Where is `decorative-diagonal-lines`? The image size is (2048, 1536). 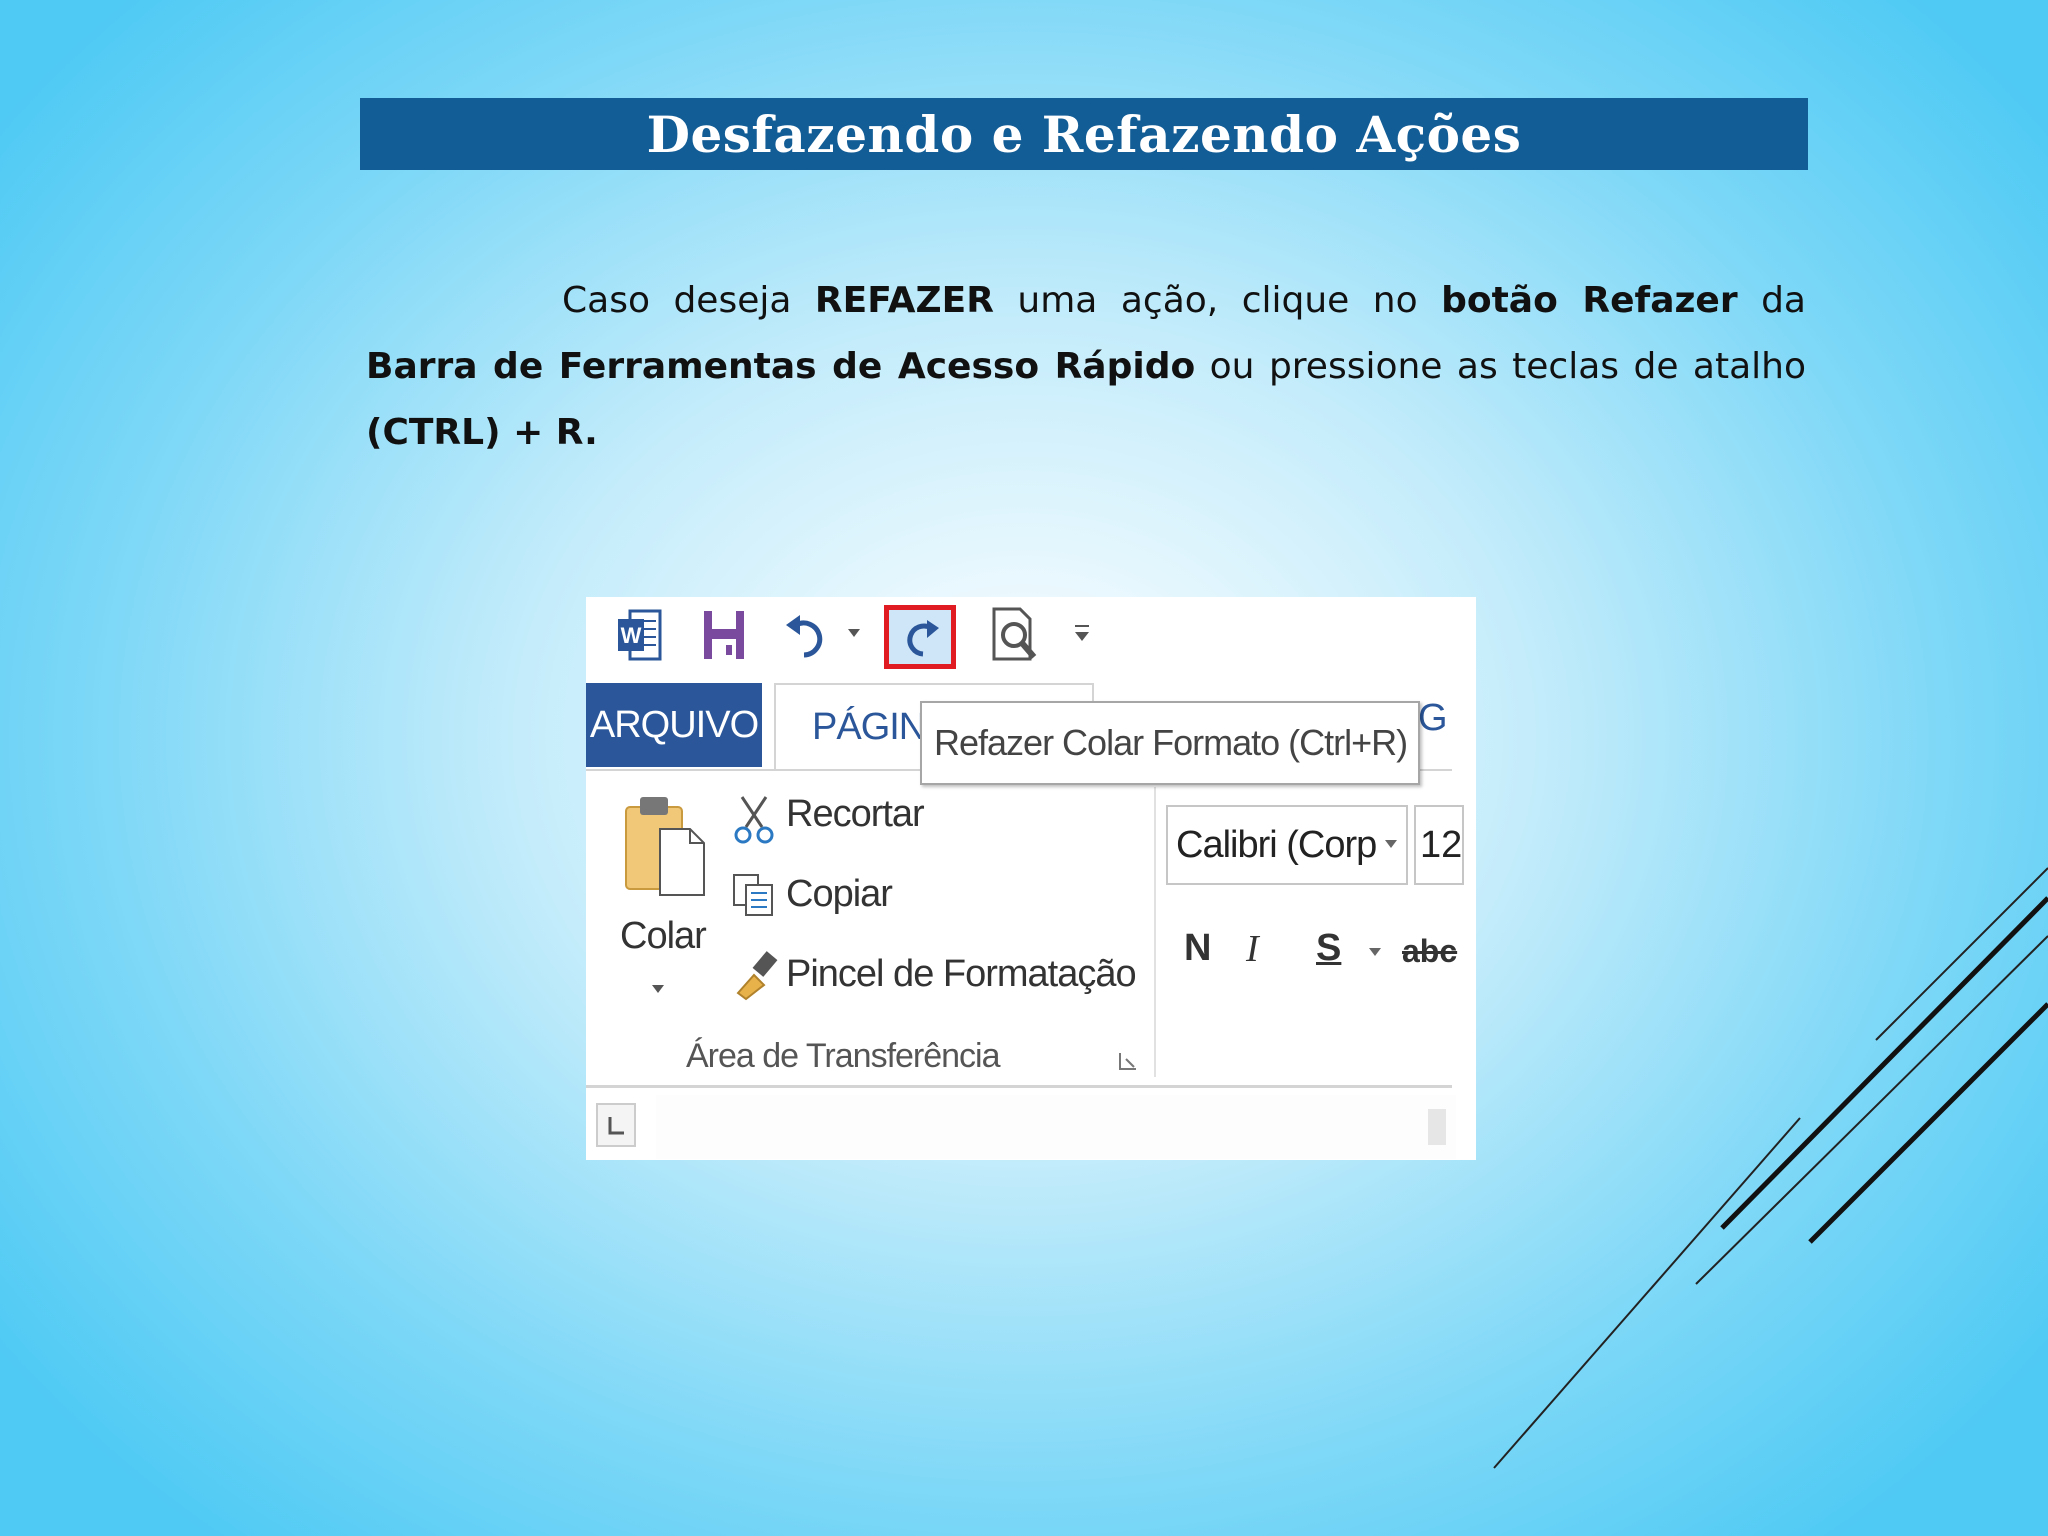
decorative-diagonal-lines is located at coordinates (1770, 1168).